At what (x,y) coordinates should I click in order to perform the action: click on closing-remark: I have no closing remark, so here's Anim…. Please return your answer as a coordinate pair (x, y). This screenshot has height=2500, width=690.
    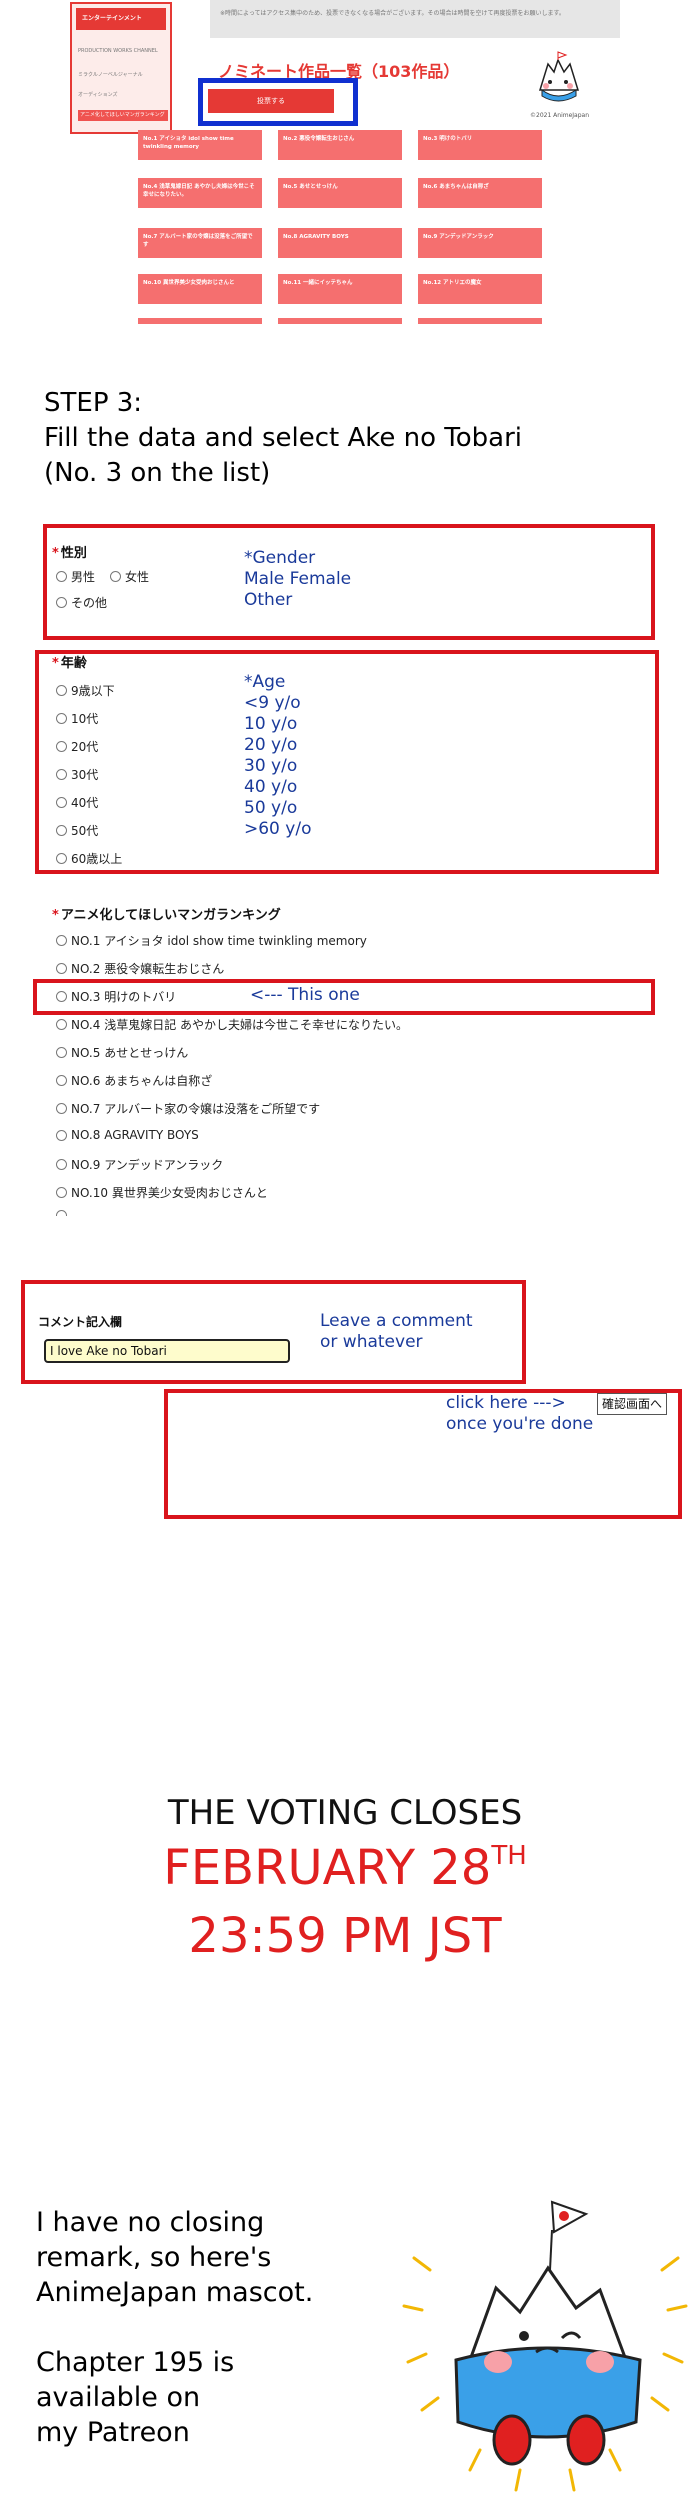
    Looking at the image, I should click on (175, 2327).